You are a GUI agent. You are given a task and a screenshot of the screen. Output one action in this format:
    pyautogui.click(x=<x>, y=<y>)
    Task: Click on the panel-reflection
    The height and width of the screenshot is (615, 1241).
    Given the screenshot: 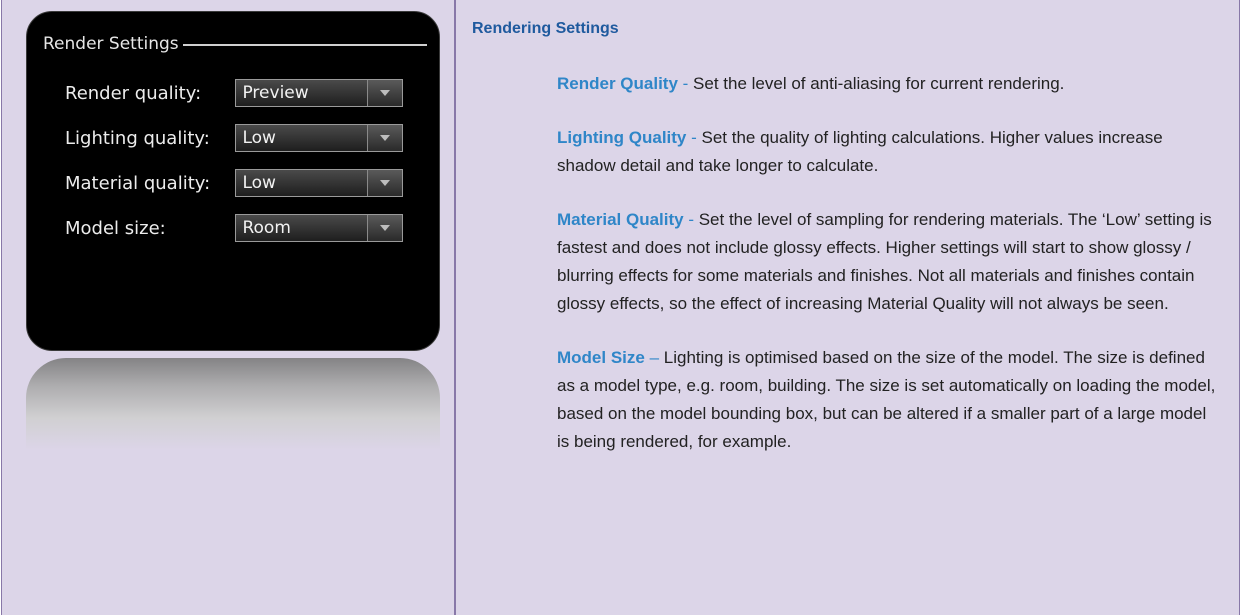 What is the action you would take?
    pyautogui.click(x=233, y=404)
    